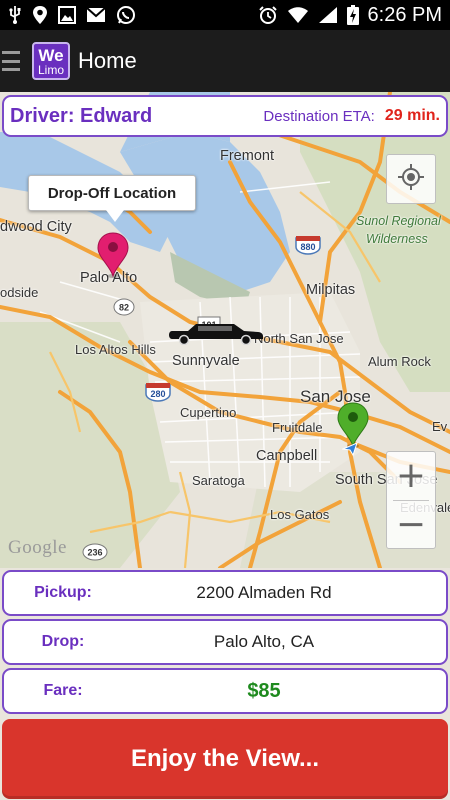 The image size is (450, 800). I want to click on fare-value: $85, so click(264, 690).